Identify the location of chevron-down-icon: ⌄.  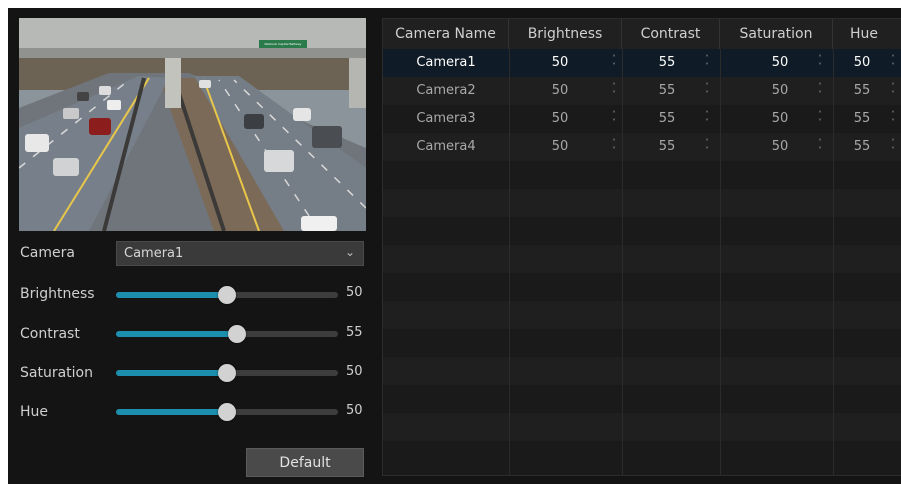
(349, 252).